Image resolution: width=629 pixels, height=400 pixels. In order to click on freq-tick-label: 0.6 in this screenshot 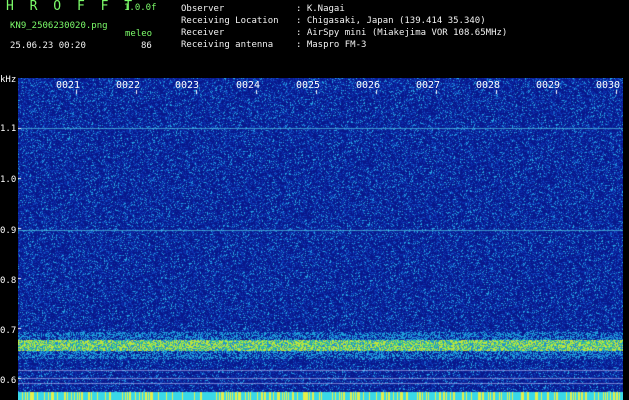, I will do `click(8, 381)`.